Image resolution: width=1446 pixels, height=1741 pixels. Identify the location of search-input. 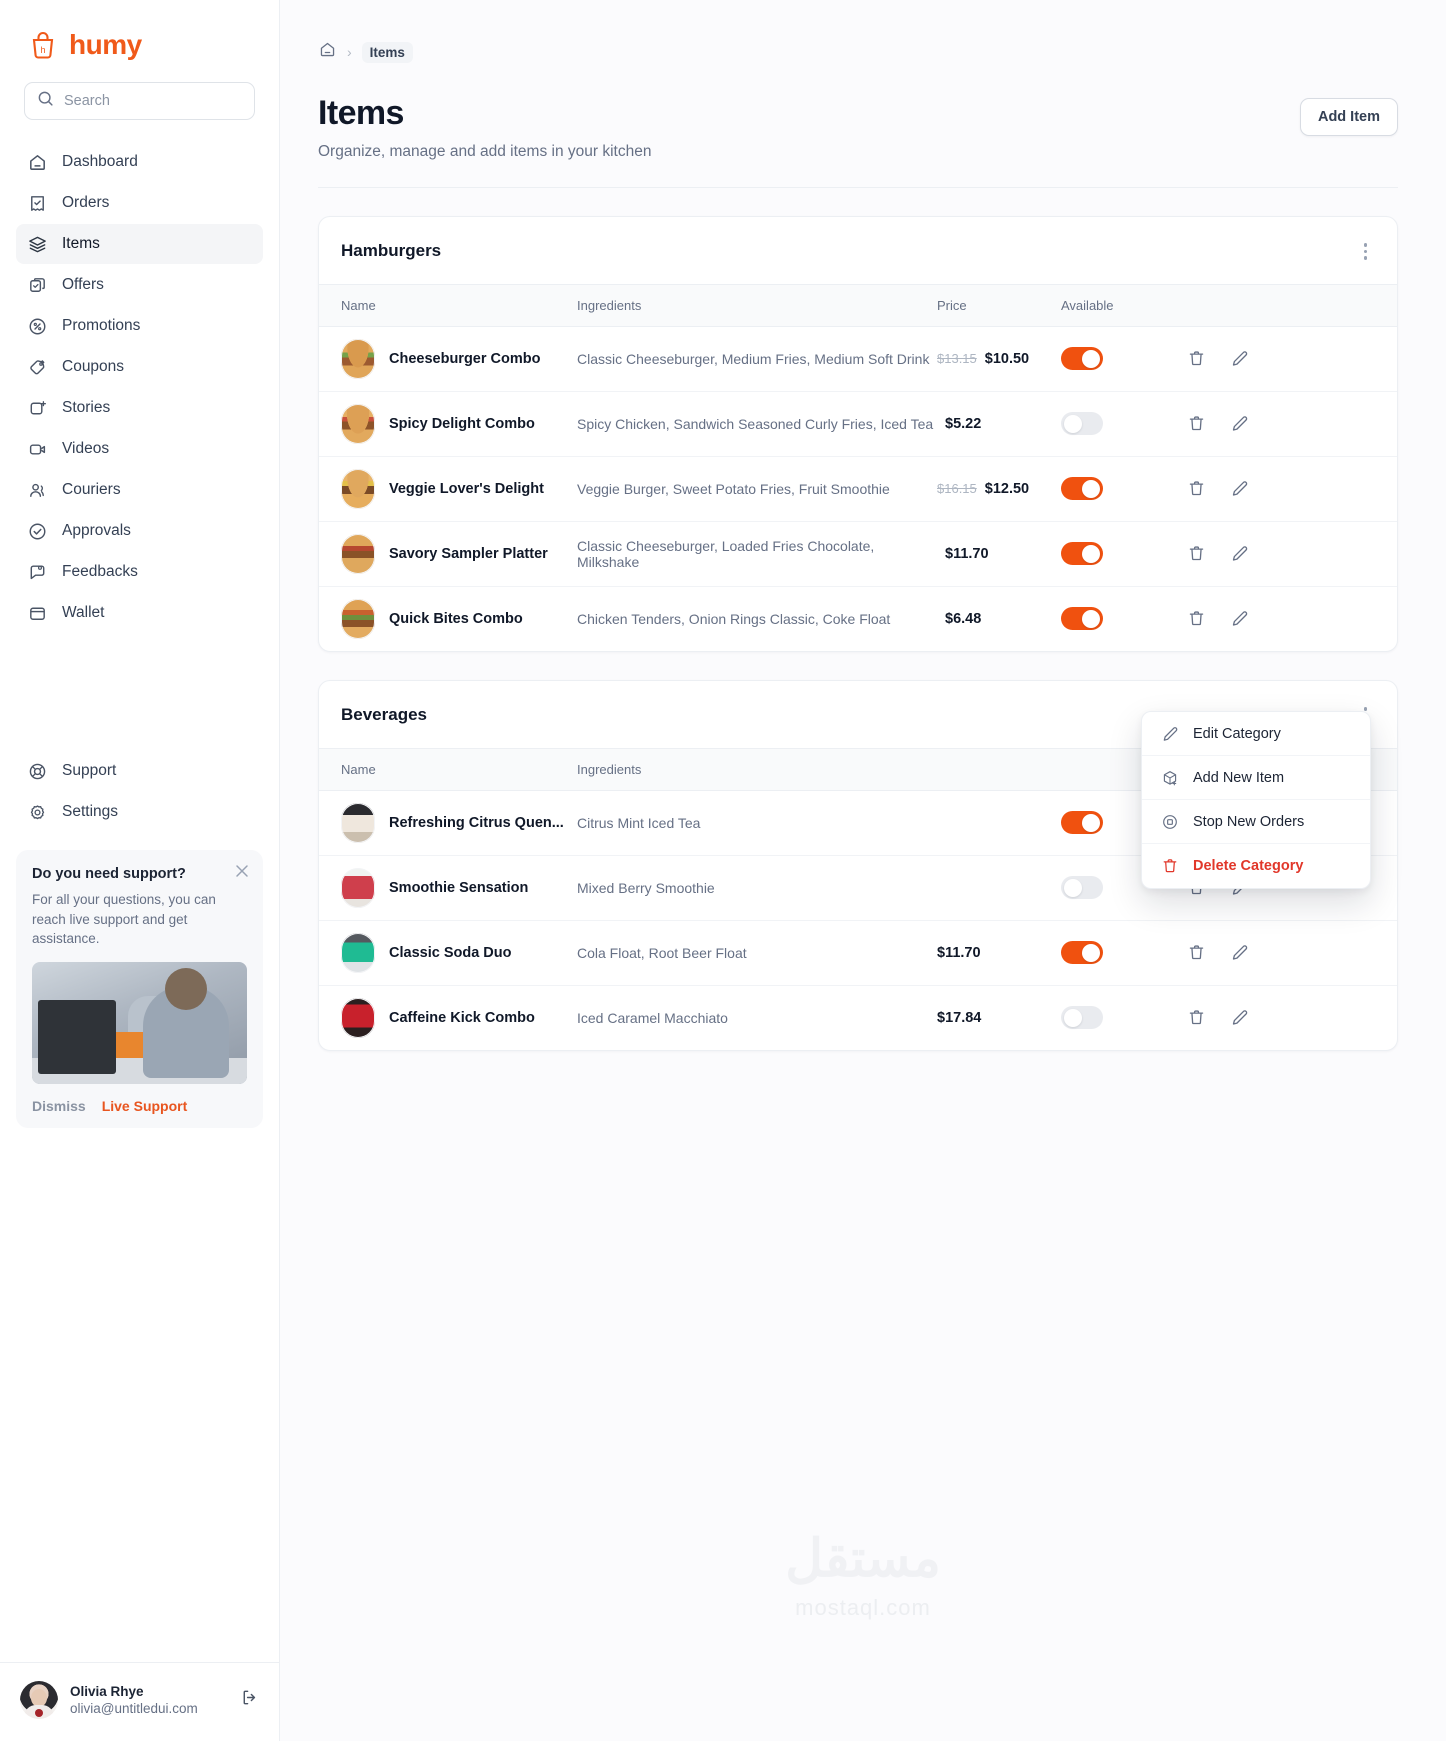
(153, 101).